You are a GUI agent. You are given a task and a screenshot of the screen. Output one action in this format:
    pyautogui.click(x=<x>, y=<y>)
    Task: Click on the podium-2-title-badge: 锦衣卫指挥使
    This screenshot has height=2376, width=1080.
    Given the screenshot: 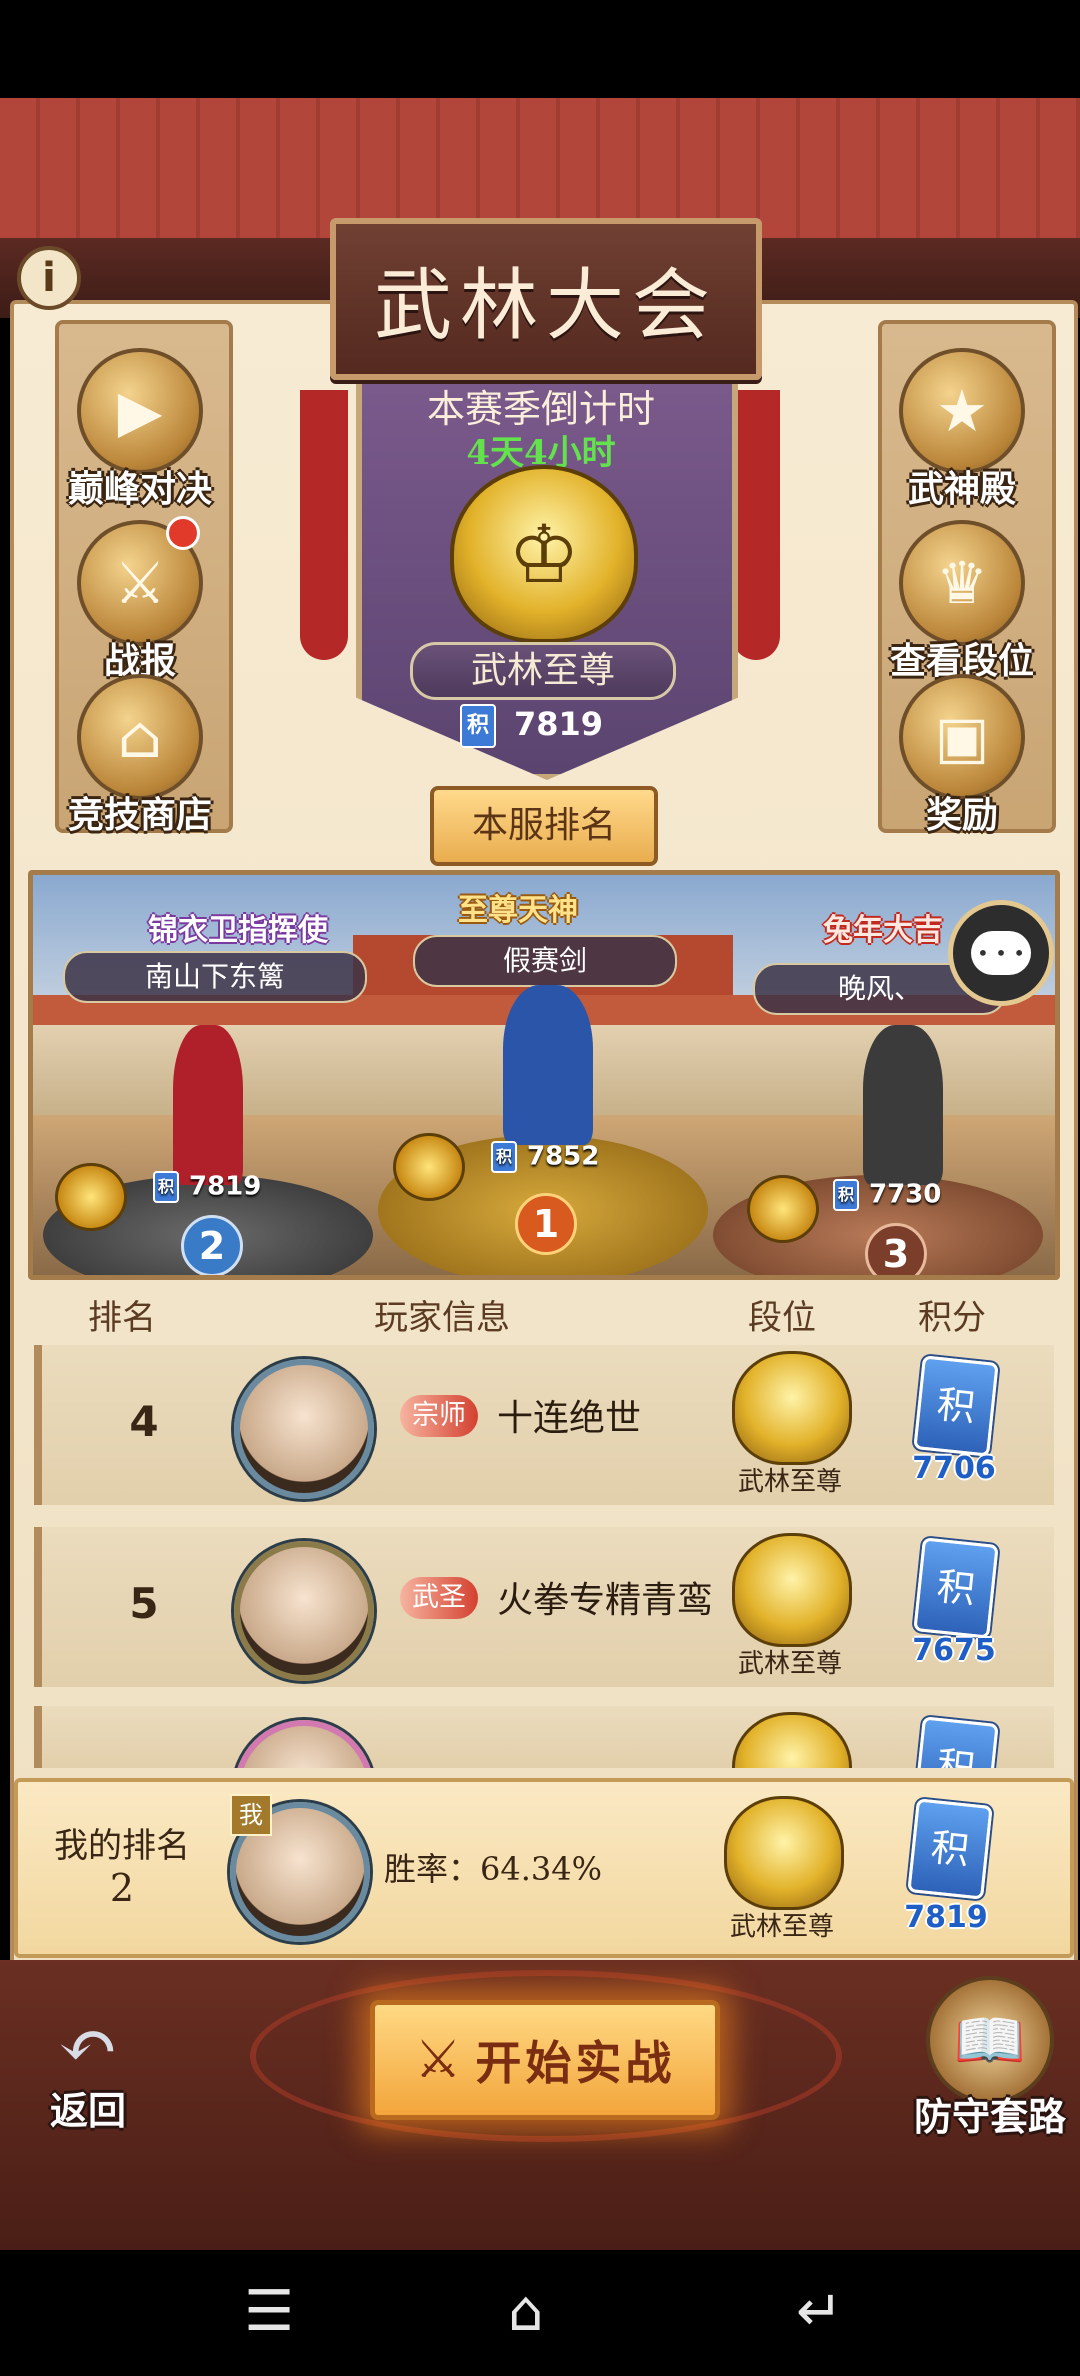 What is the action you would take?
    pyautogui.click(x=238, y=930)
    